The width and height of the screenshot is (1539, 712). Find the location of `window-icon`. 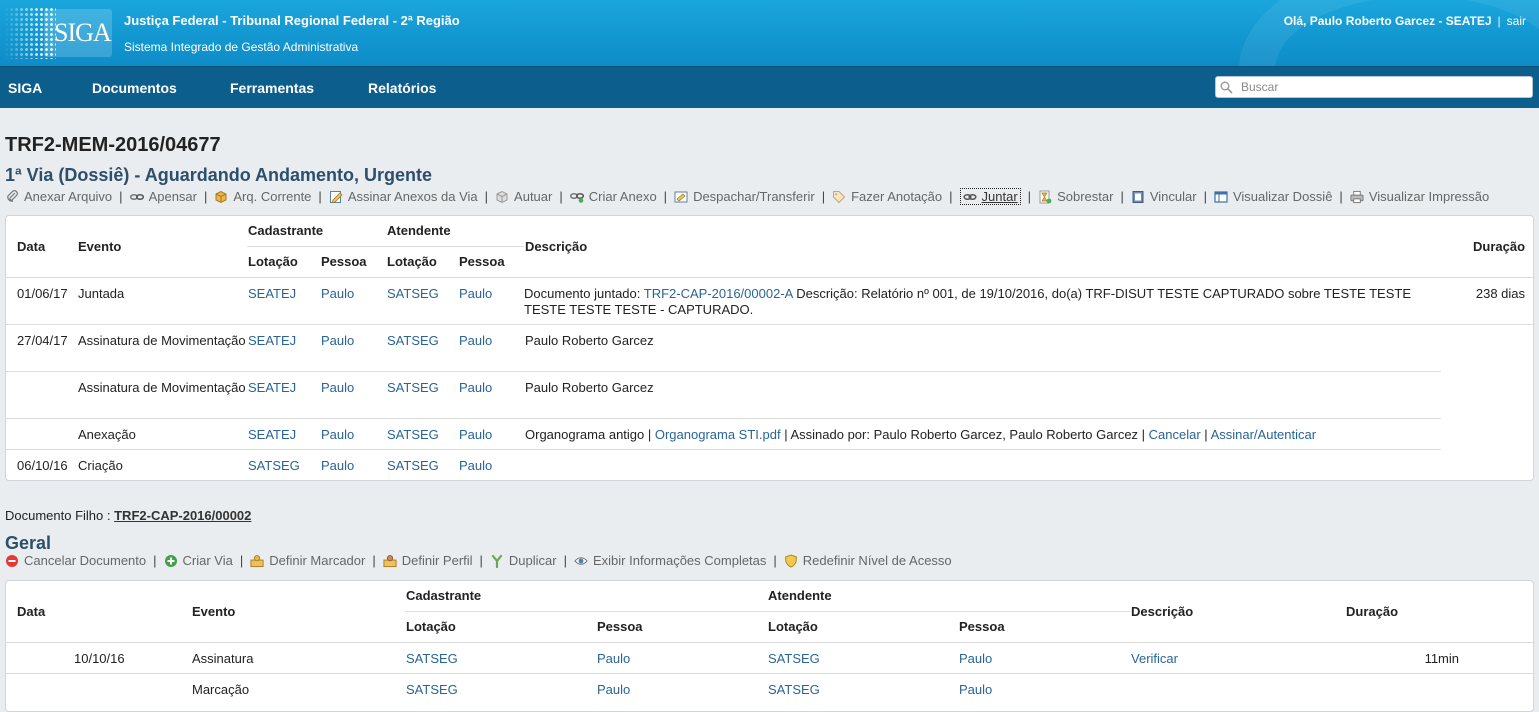

window-icon is located at coordinates (1221, 197).